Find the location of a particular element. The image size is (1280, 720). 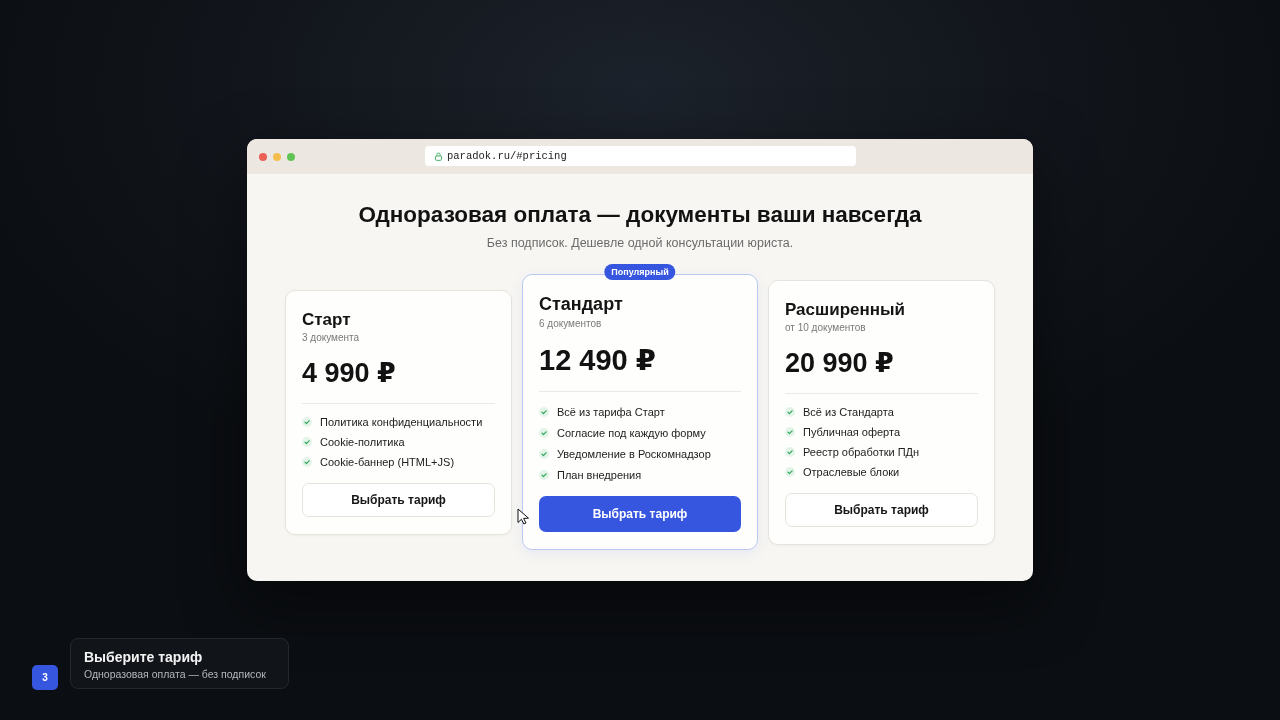

feature-text: Всё из тарифа Старт is located at coordinates (611, 411).